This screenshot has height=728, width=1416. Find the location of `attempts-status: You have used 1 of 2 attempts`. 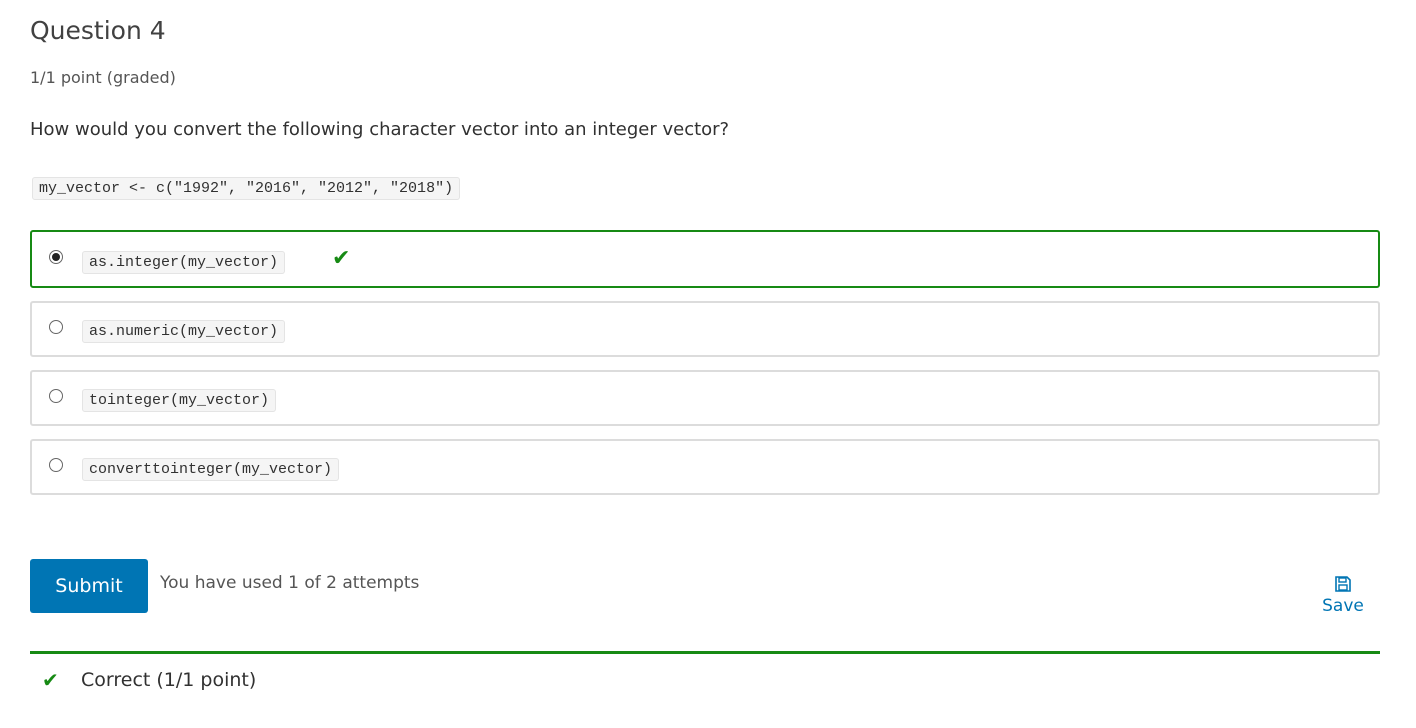

attempts-status: You have used 1 of 2 attempts is located at coordinates (290, 583).